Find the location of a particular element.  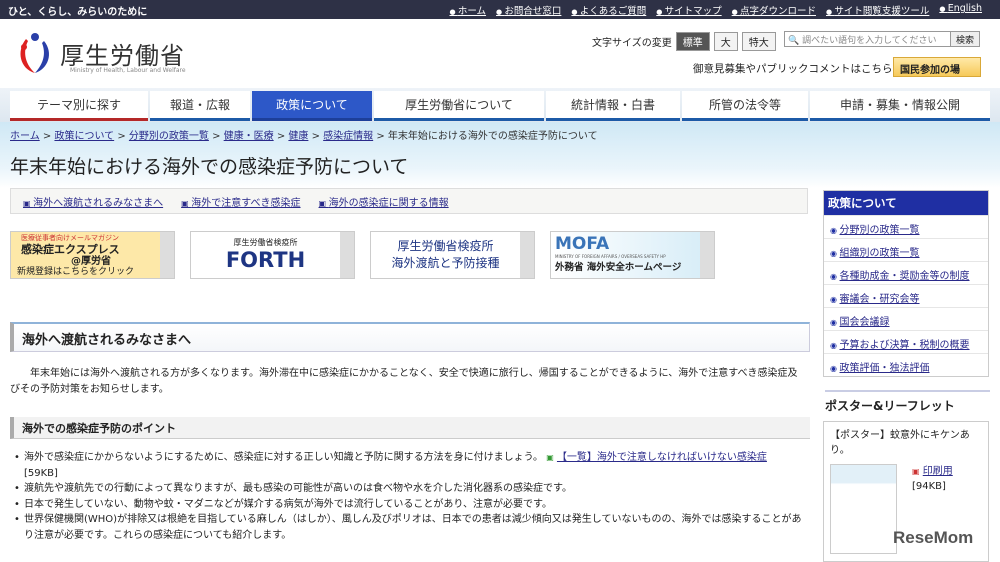

sidebar-item: 各種助成金・奨励金等の制度 is located at coordinates (906, 272).